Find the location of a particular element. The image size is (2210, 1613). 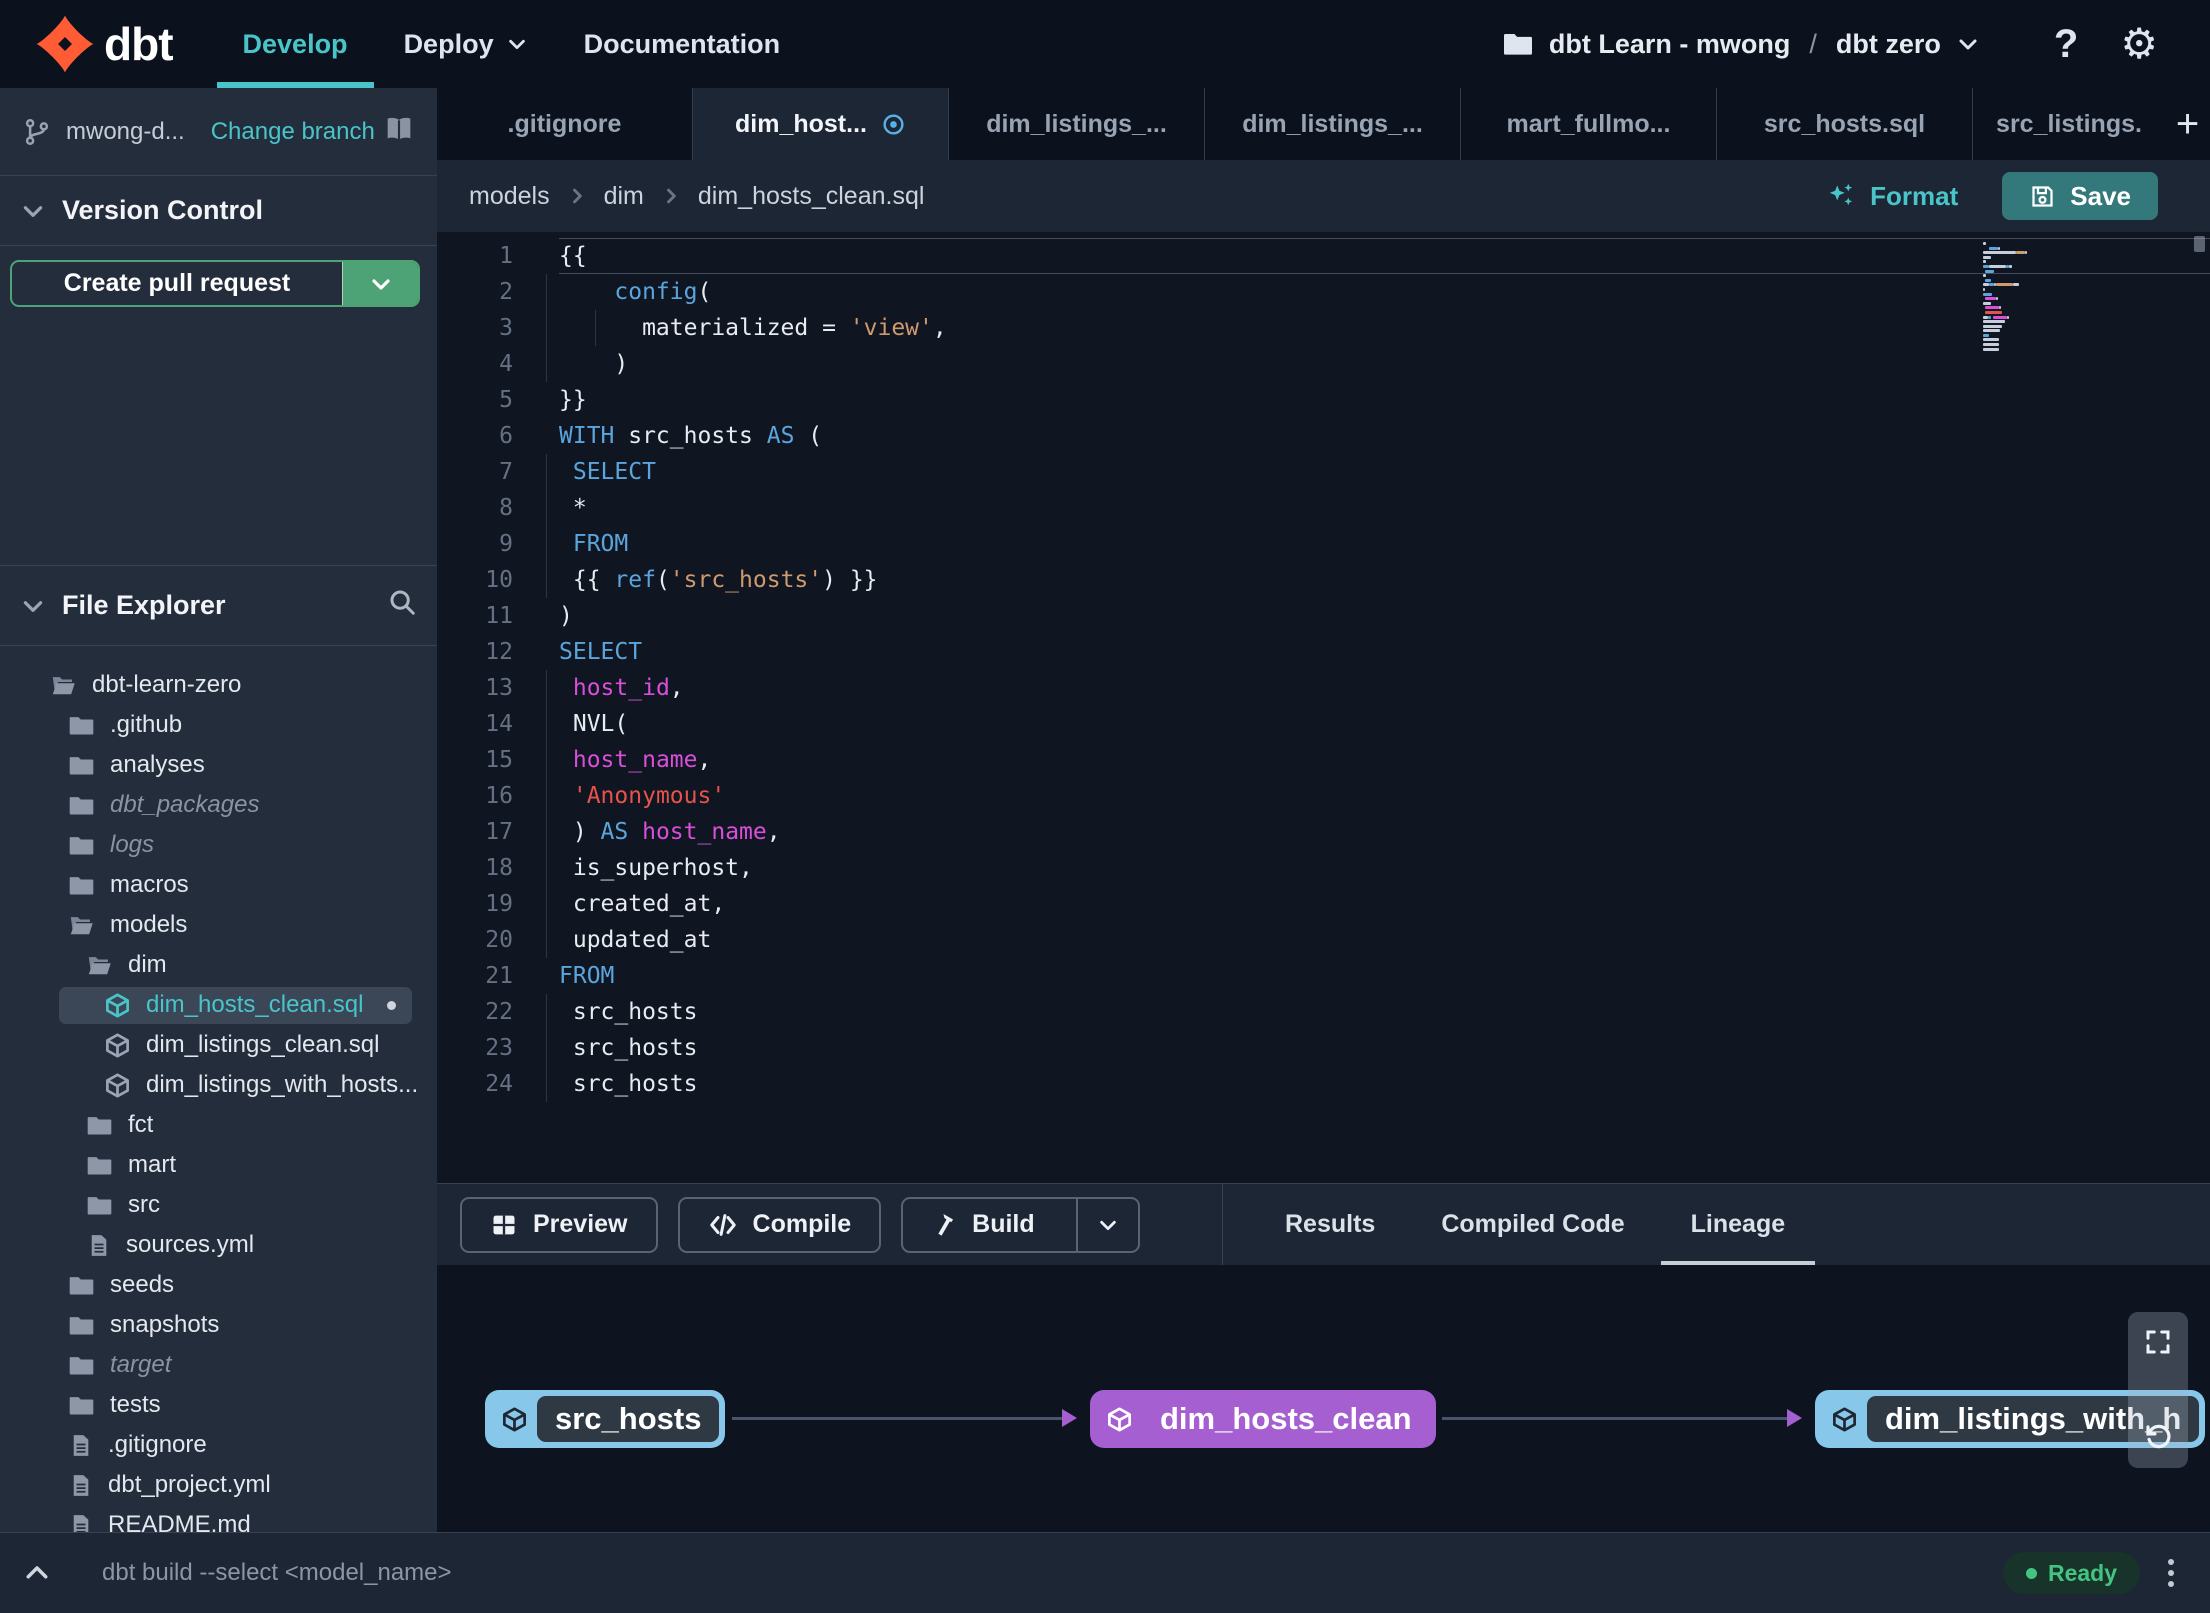

panel-tab-compiled-code: Compiled Code is located at coordinates (1532, 1224).